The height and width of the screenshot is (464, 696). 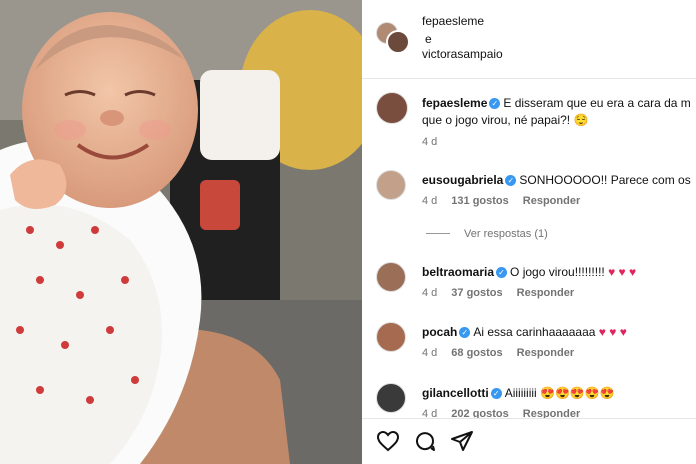 What do you see at coordinates (479, 201) in the screenshot?
I see `comment-likes-1: 131 gostos` at bounding box center [479, 201].